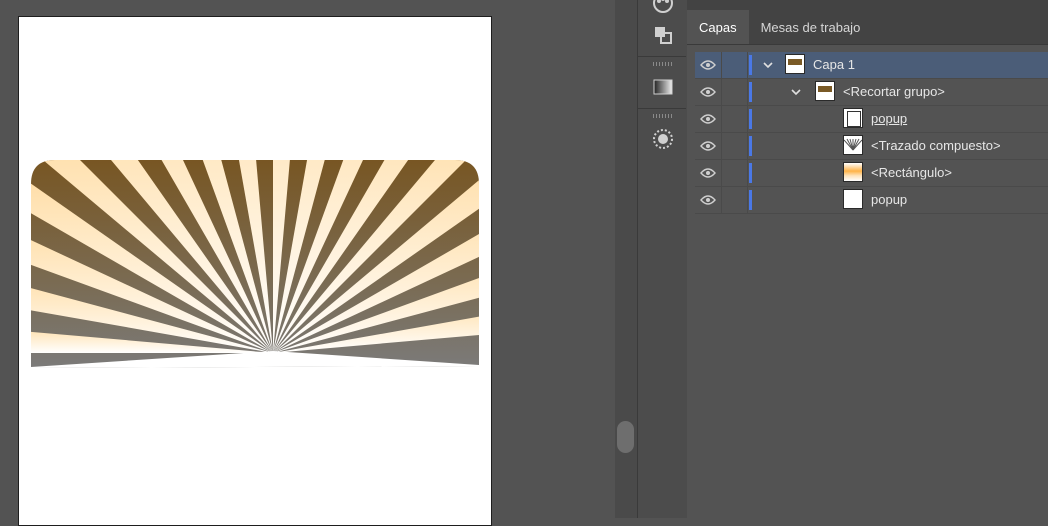 The image size is (1048, 526). Describe the element at coordinates (894, 91) in the screenshot. I see `layer-name: <Recortar grupo>` at that location.